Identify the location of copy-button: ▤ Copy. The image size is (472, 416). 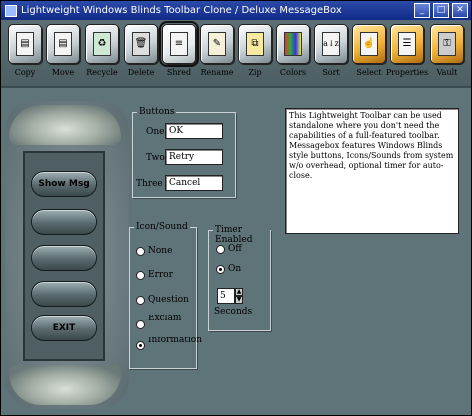
(25, 55).